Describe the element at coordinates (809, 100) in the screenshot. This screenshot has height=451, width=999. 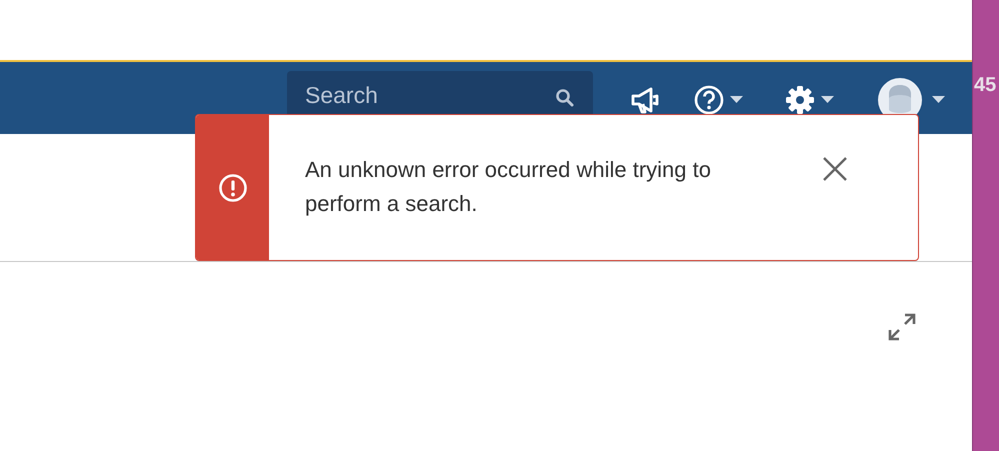
I see `settings-menu-button` at that location.